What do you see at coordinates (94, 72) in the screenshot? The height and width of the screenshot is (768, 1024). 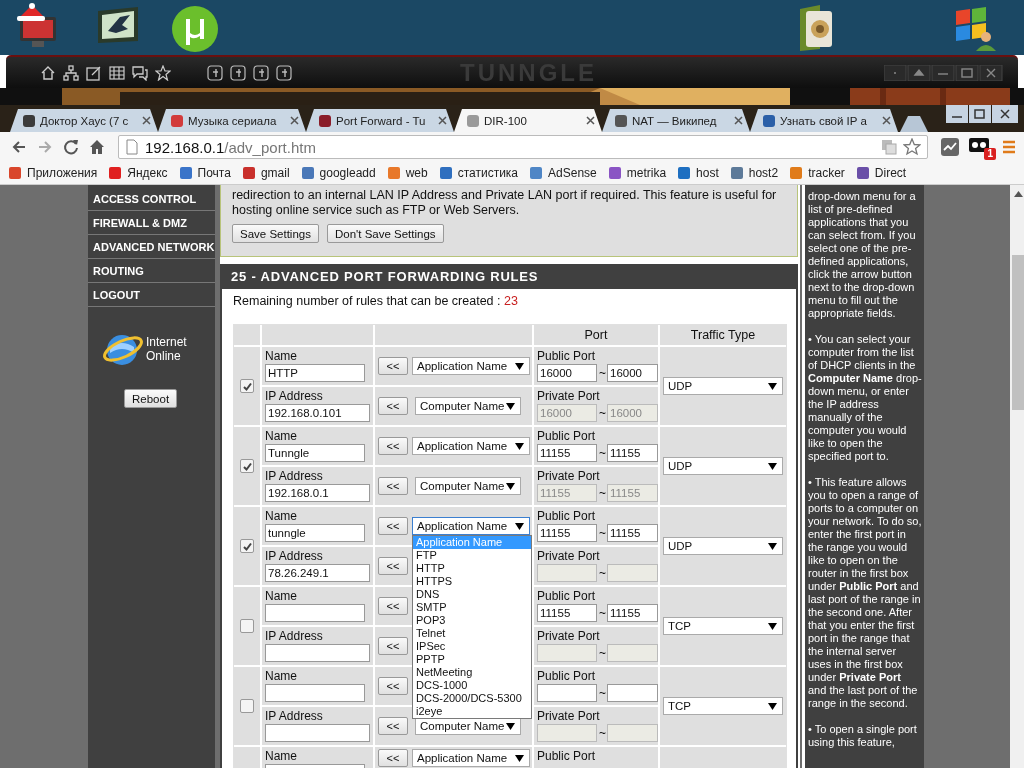 I see `edit-icon` at bounding box center [94, 72].